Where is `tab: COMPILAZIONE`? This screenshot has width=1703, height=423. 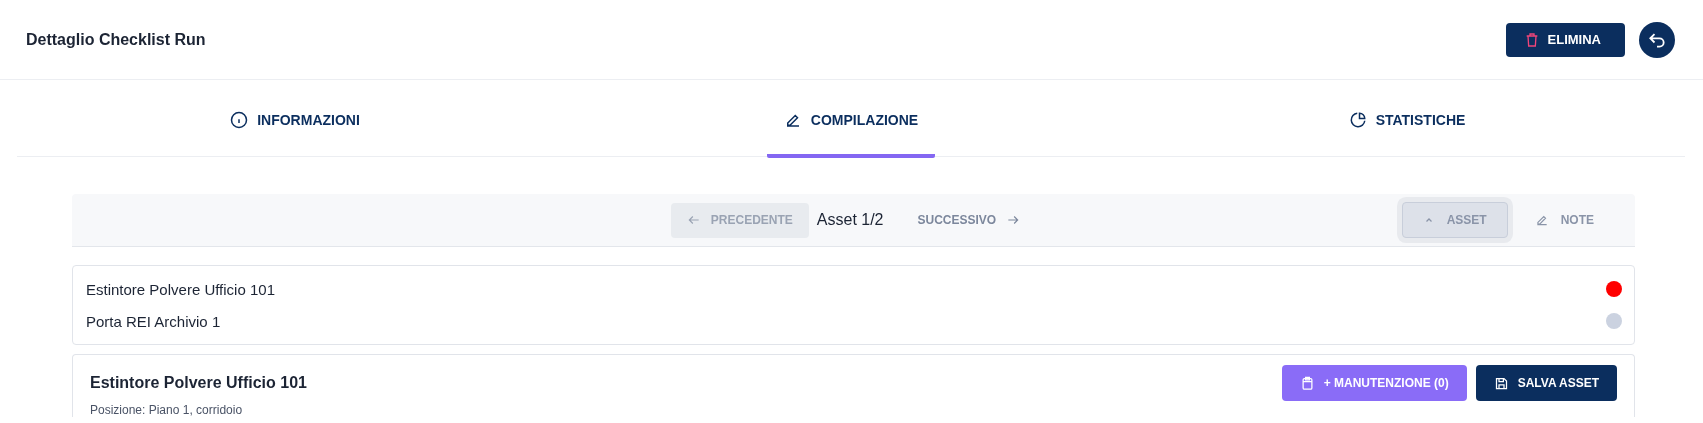
tab: COMPILAZIONE is located at coordinates (851, 122).